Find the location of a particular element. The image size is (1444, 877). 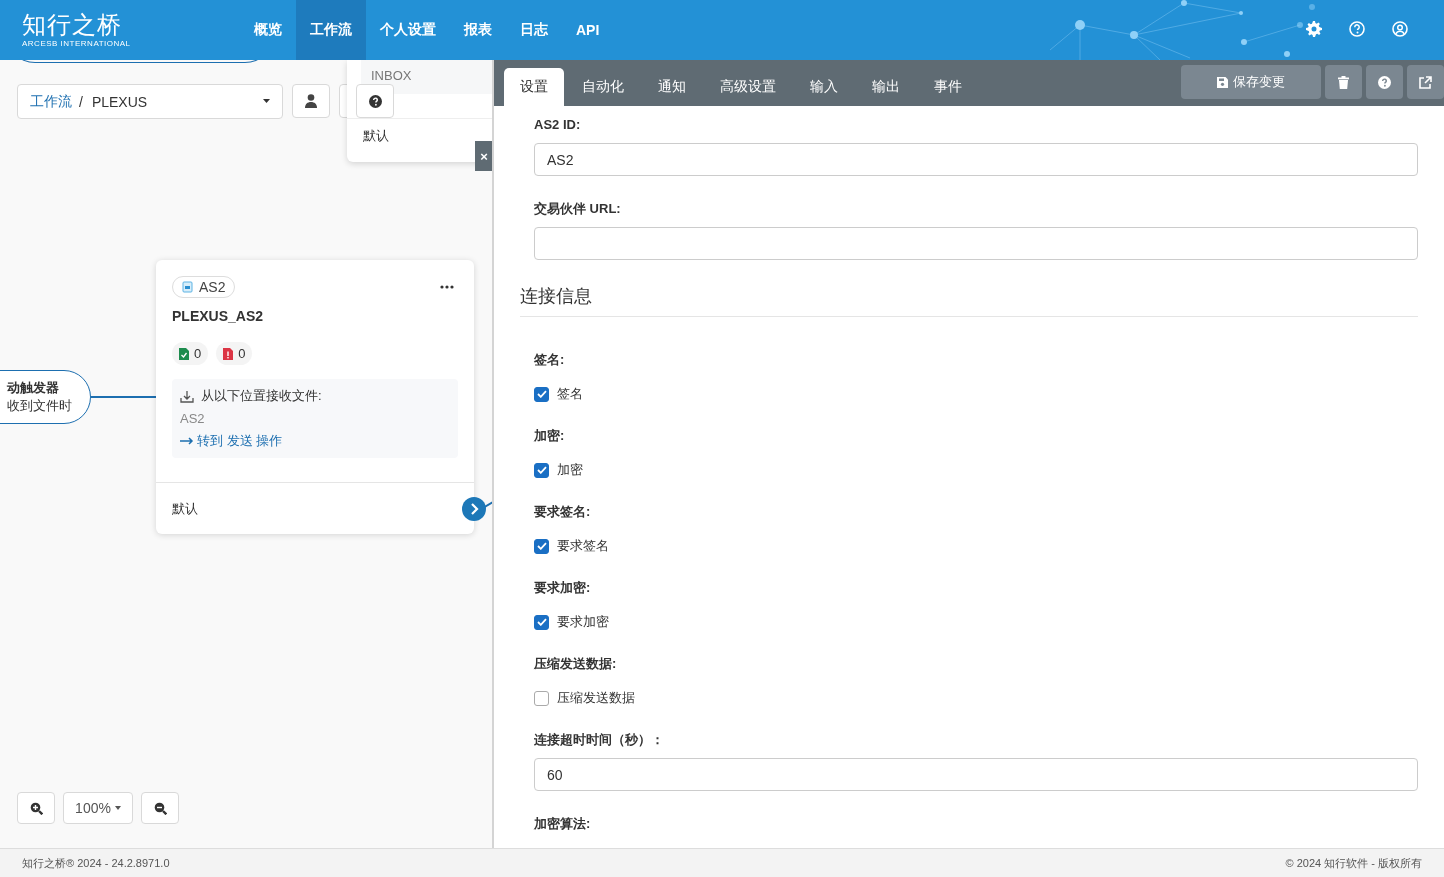

checkbox-label: 加密 is located at coordinates (570, 470).